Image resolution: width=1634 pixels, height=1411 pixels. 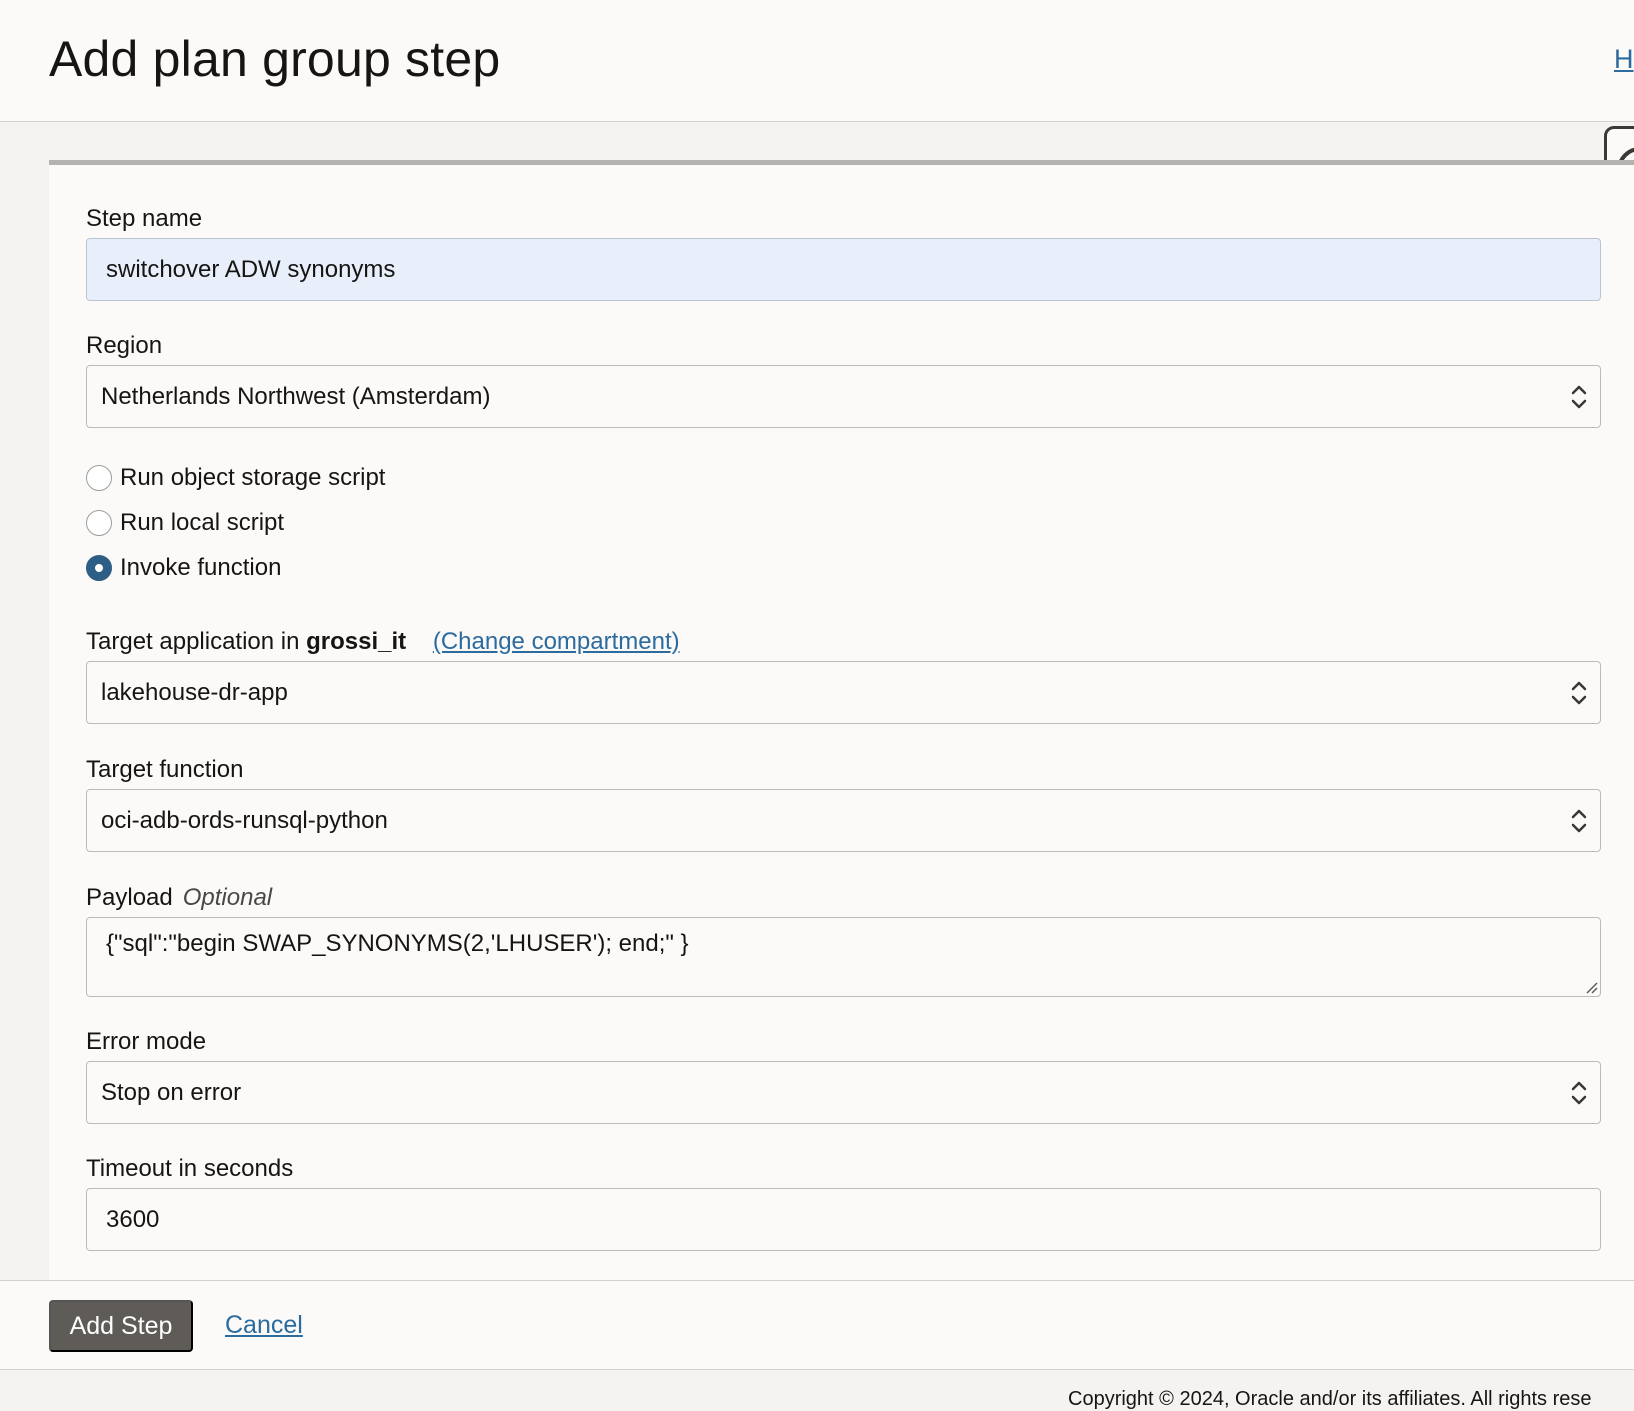 I want to click on change-compartment-link: (Change compartment), so click(x=556, y=641).